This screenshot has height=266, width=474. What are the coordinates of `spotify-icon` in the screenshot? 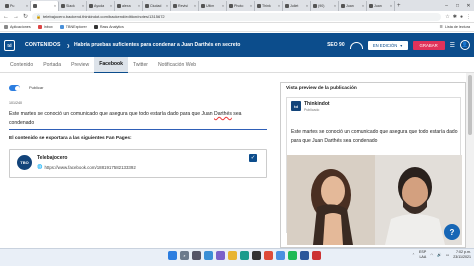 It's located at (292, 255).